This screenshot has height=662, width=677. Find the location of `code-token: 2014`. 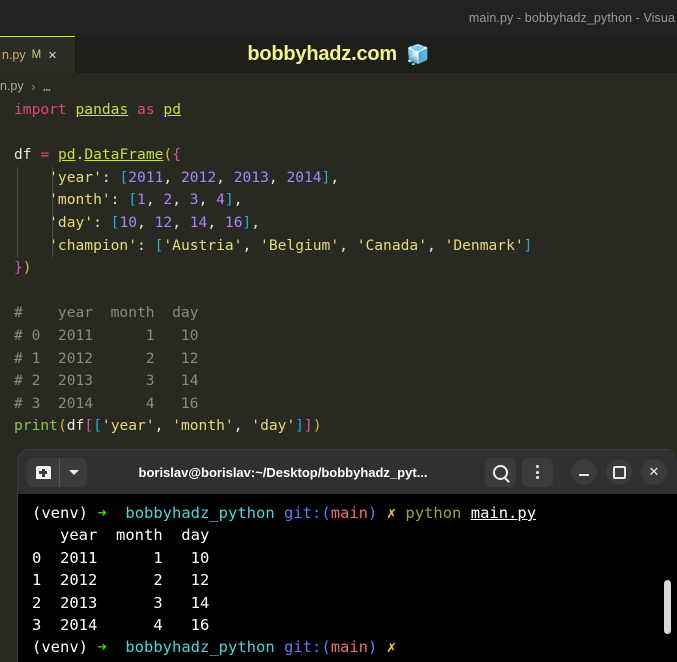

code-token: 2014 is located at coordinates (304, 177).